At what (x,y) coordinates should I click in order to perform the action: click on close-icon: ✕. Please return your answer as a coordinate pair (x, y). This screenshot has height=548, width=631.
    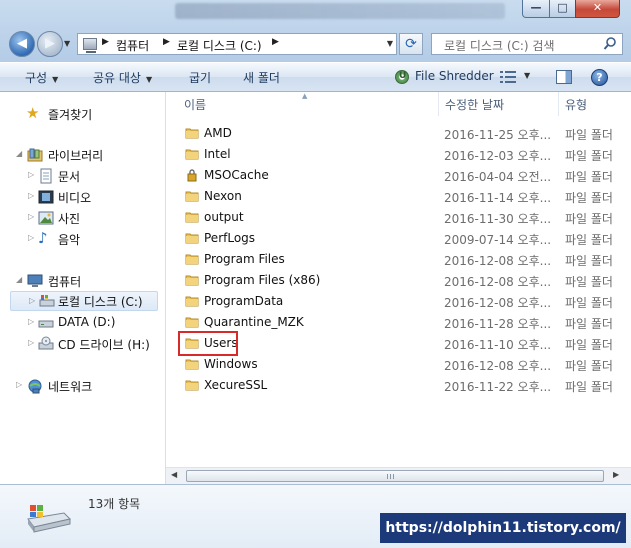
    Looking at the image, I should click on (597, 7).